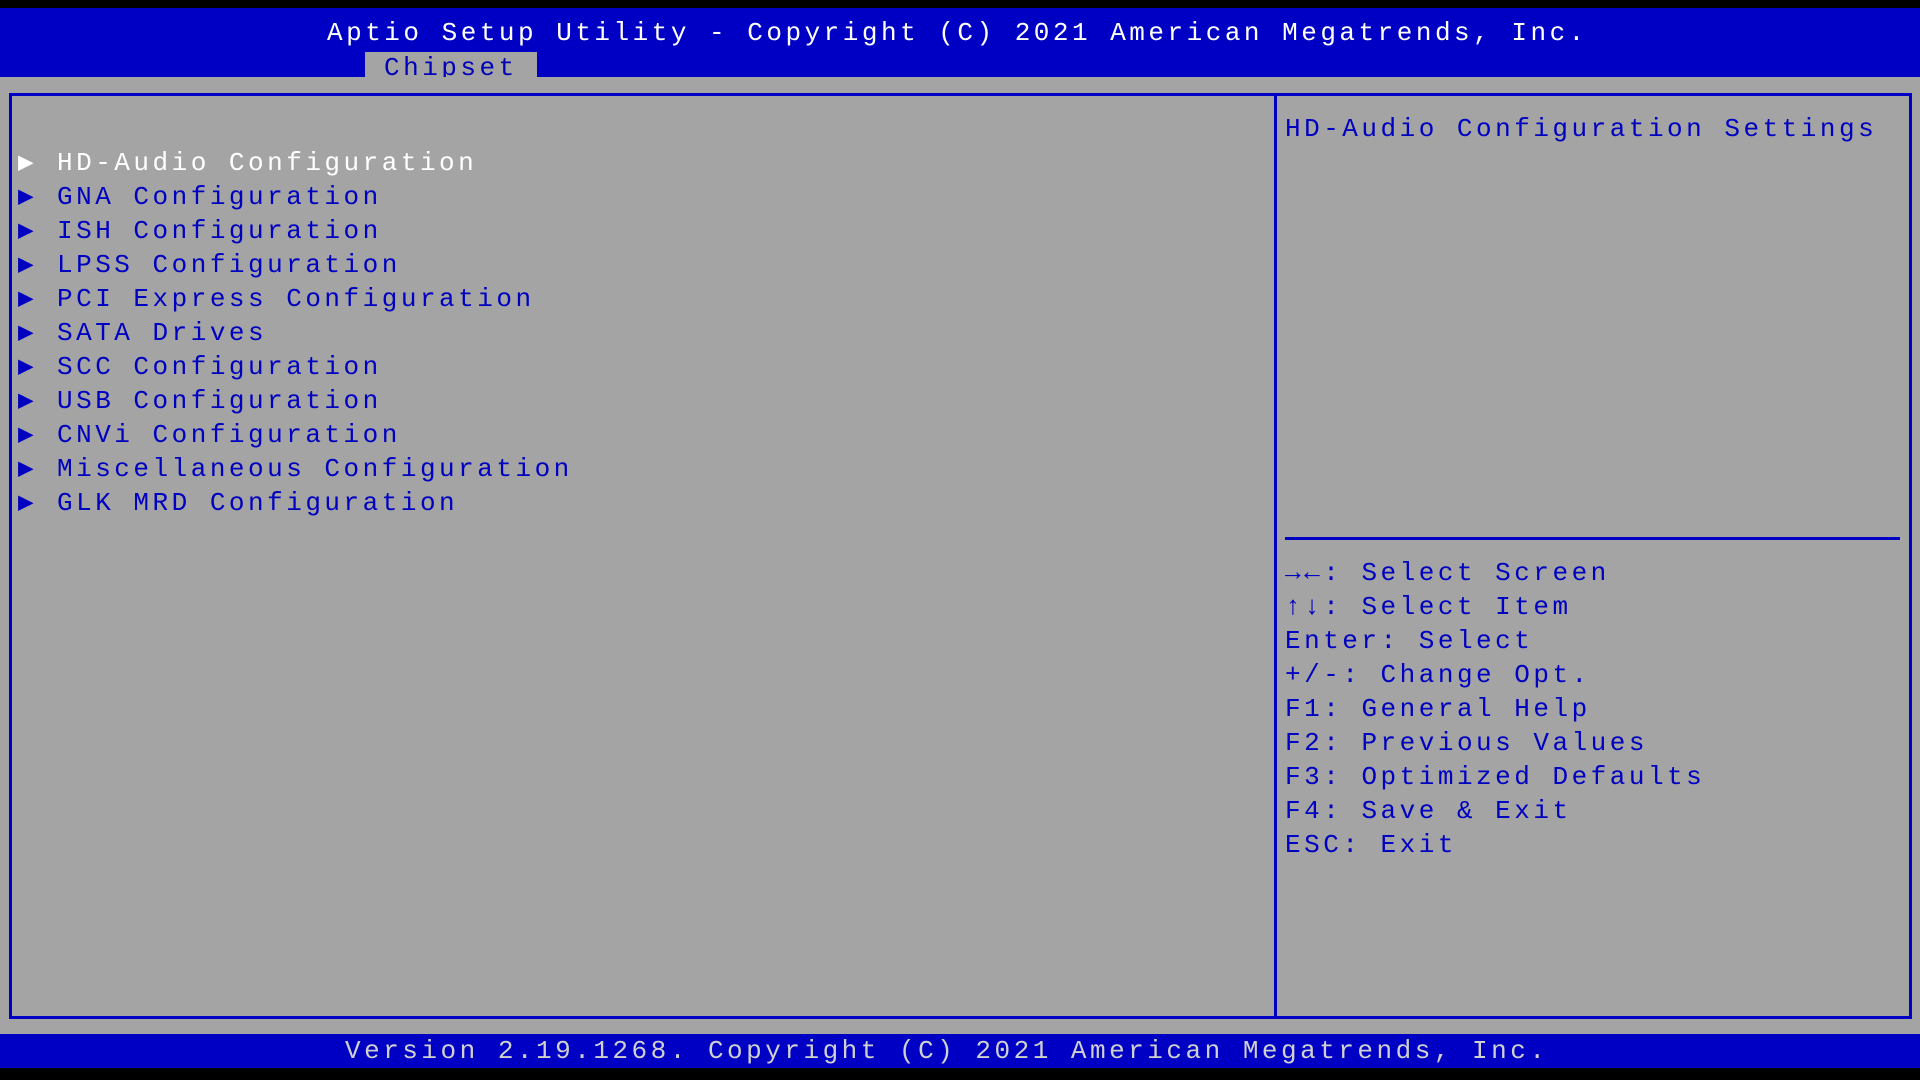 This screenshot has width=1920, height=1080. What do you see at coordinates (1304, 811) in the screenshot?
I see `key-name: F4` at bounding box center [1304, 811].